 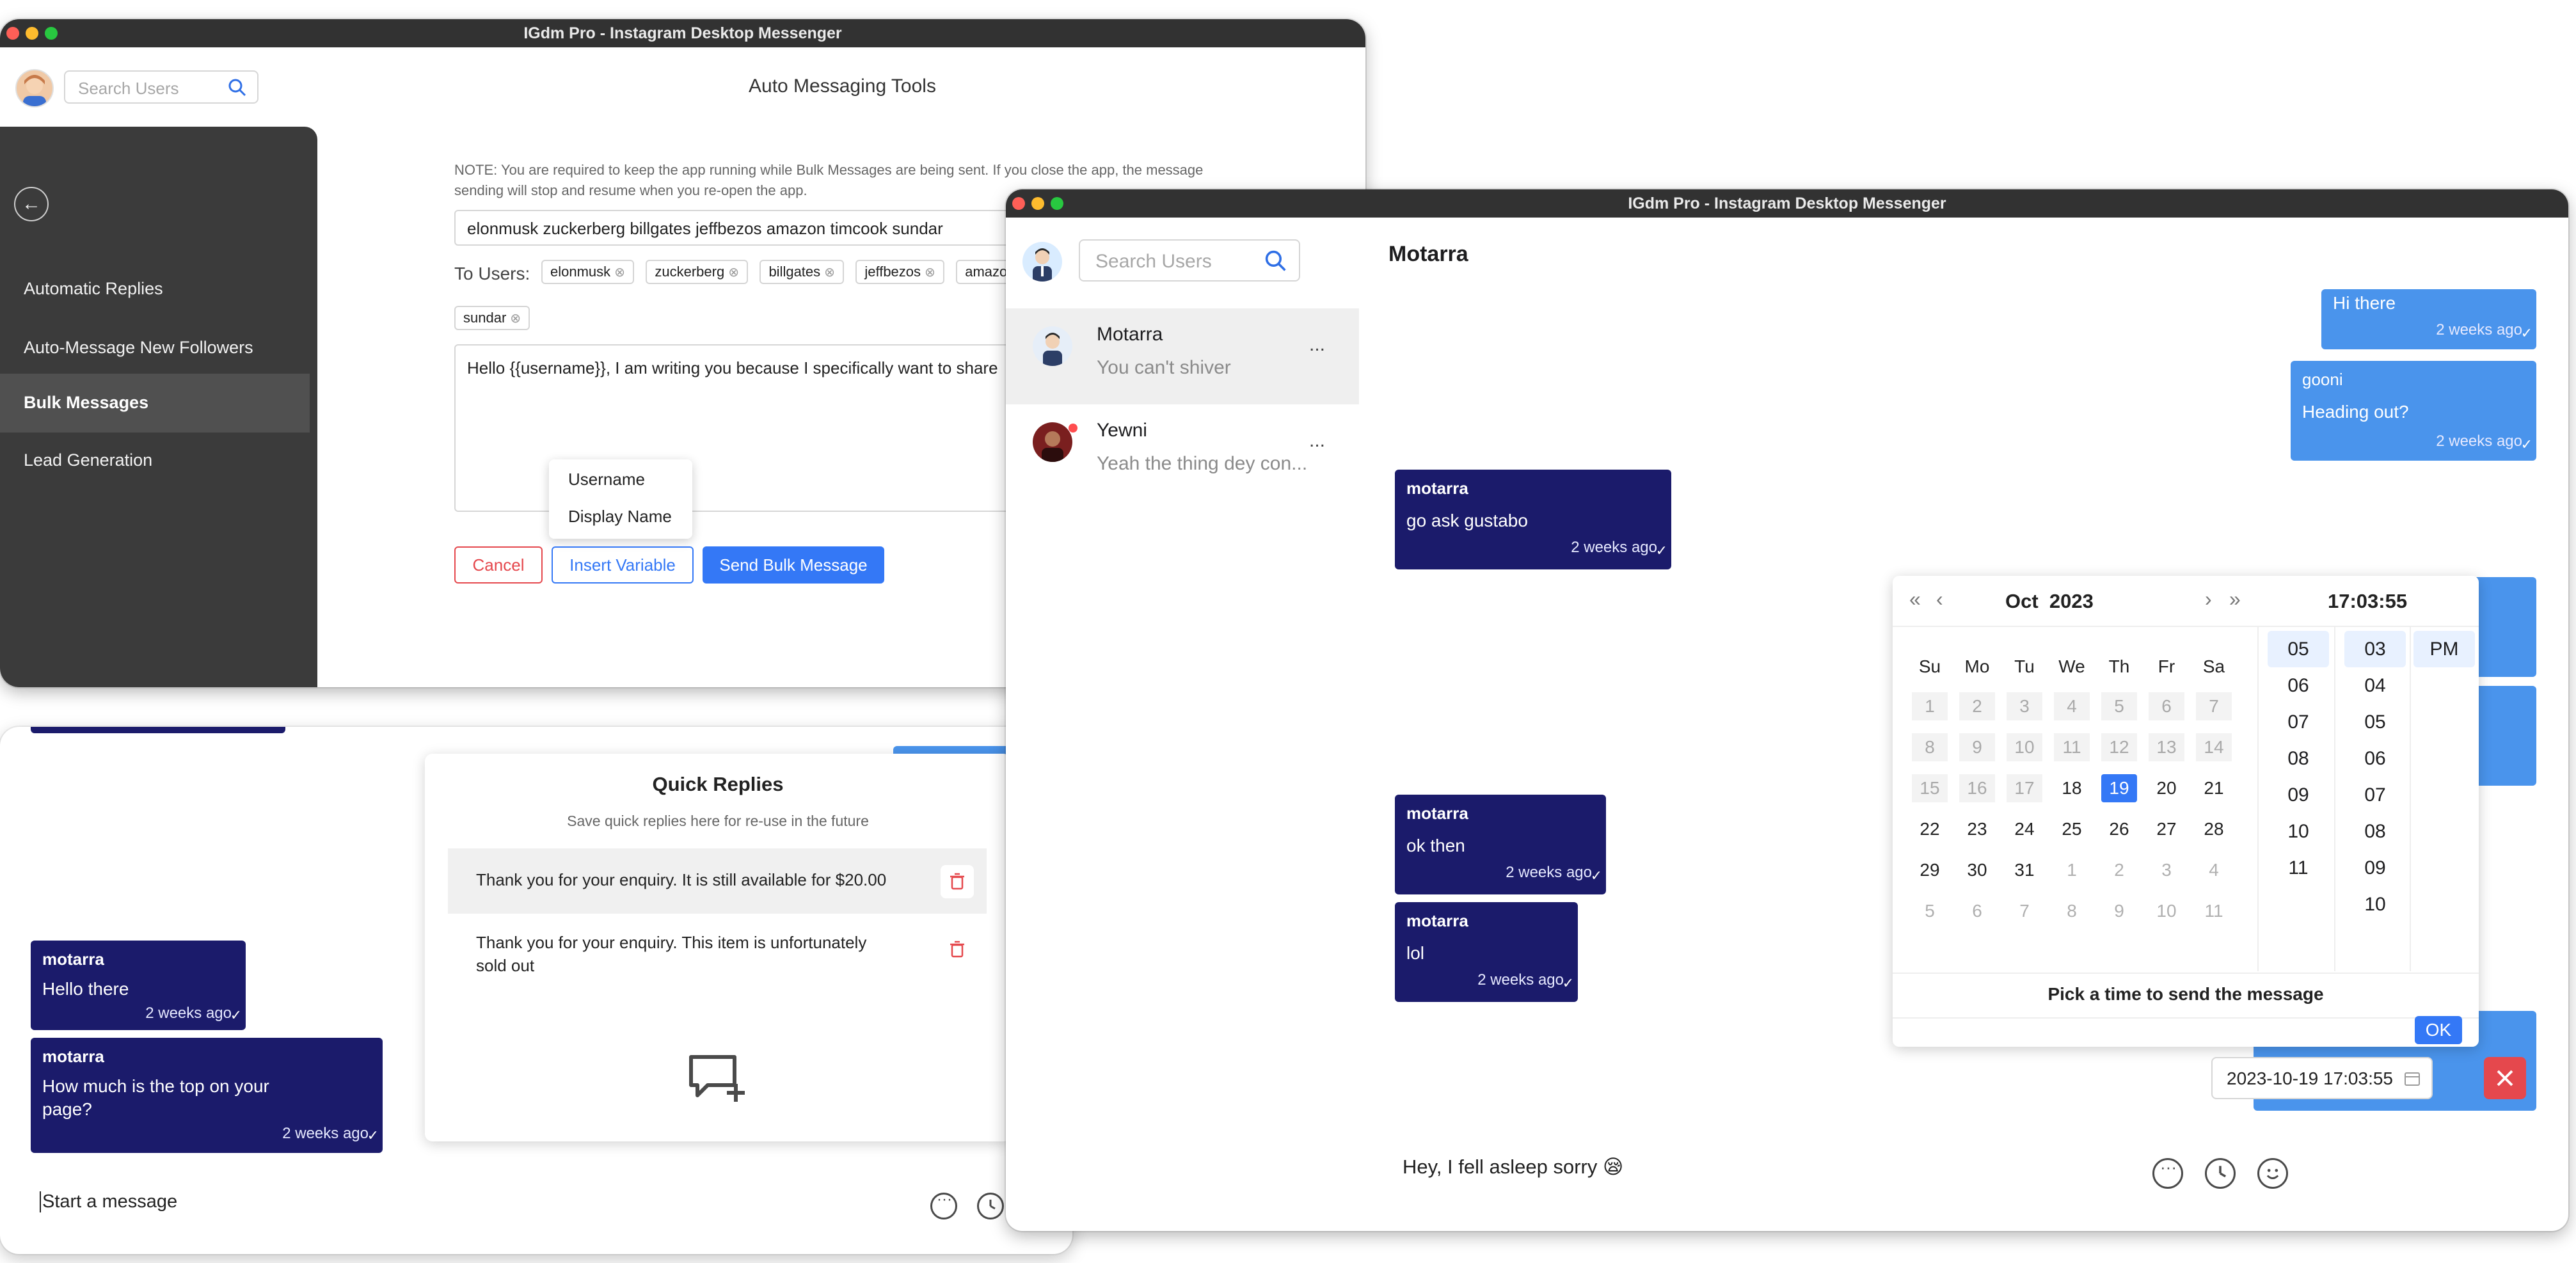 What do you see at coordinates (794, 565) in the screenshot?
I see `send-bulk-message-button: Send Bulk Message` at bounding box center [794, 565].